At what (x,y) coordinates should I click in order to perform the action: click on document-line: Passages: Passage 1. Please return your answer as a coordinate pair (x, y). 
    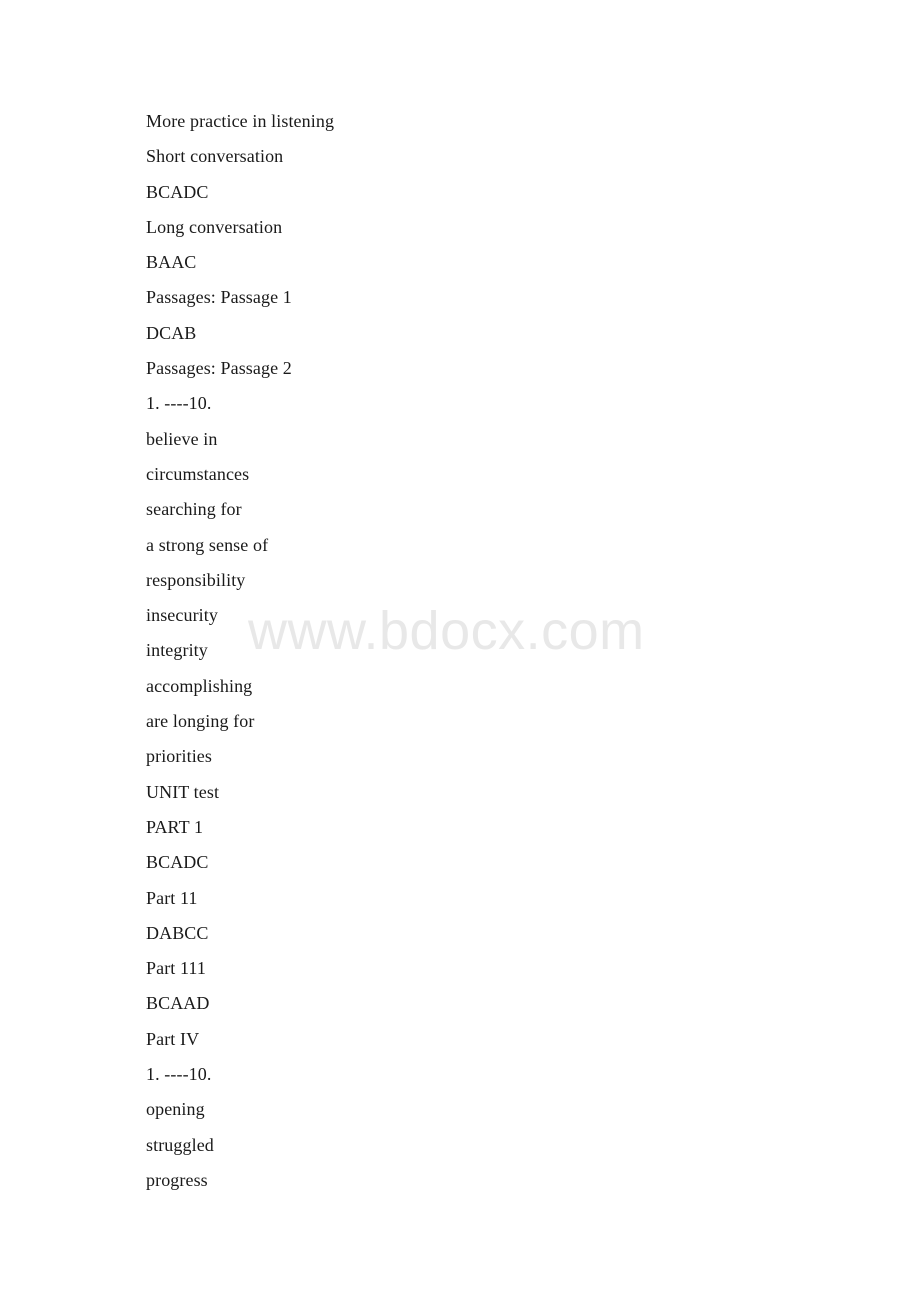
    Looking at the image, I should click on (219, 297).